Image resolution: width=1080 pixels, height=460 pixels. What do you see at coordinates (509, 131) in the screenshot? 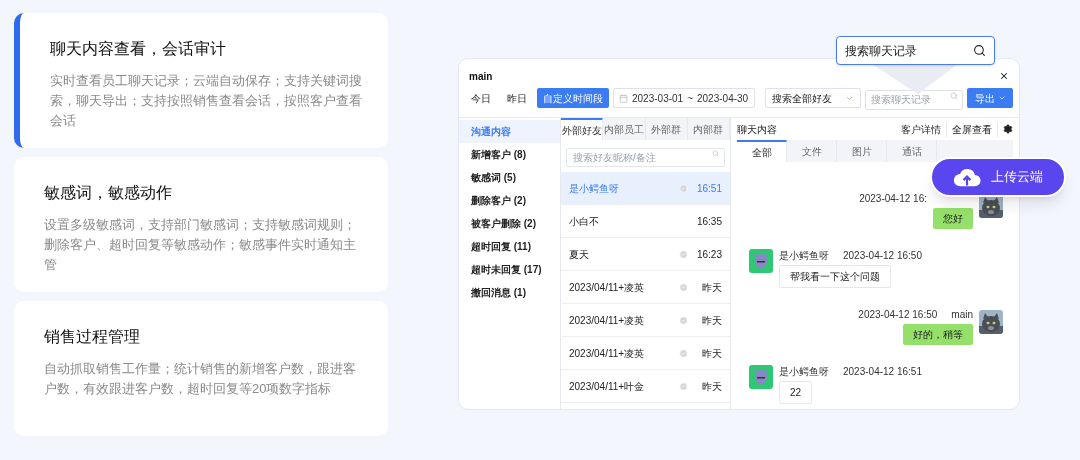
I see `nav-item: 沟通内容` at bounding box center [509, 131].